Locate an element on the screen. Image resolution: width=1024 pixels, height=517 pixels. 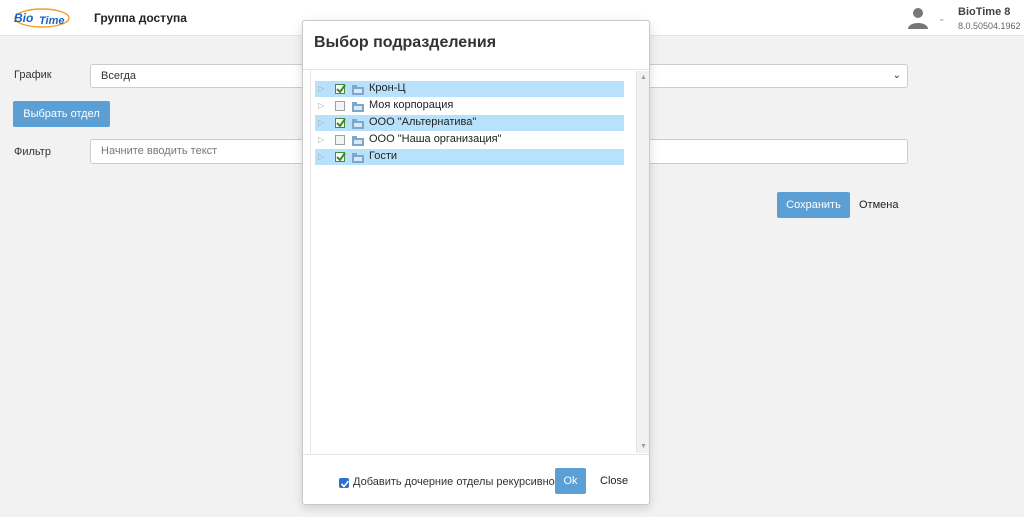
dialog-title: Выбор подразделения is located at coordinates (405, 42).